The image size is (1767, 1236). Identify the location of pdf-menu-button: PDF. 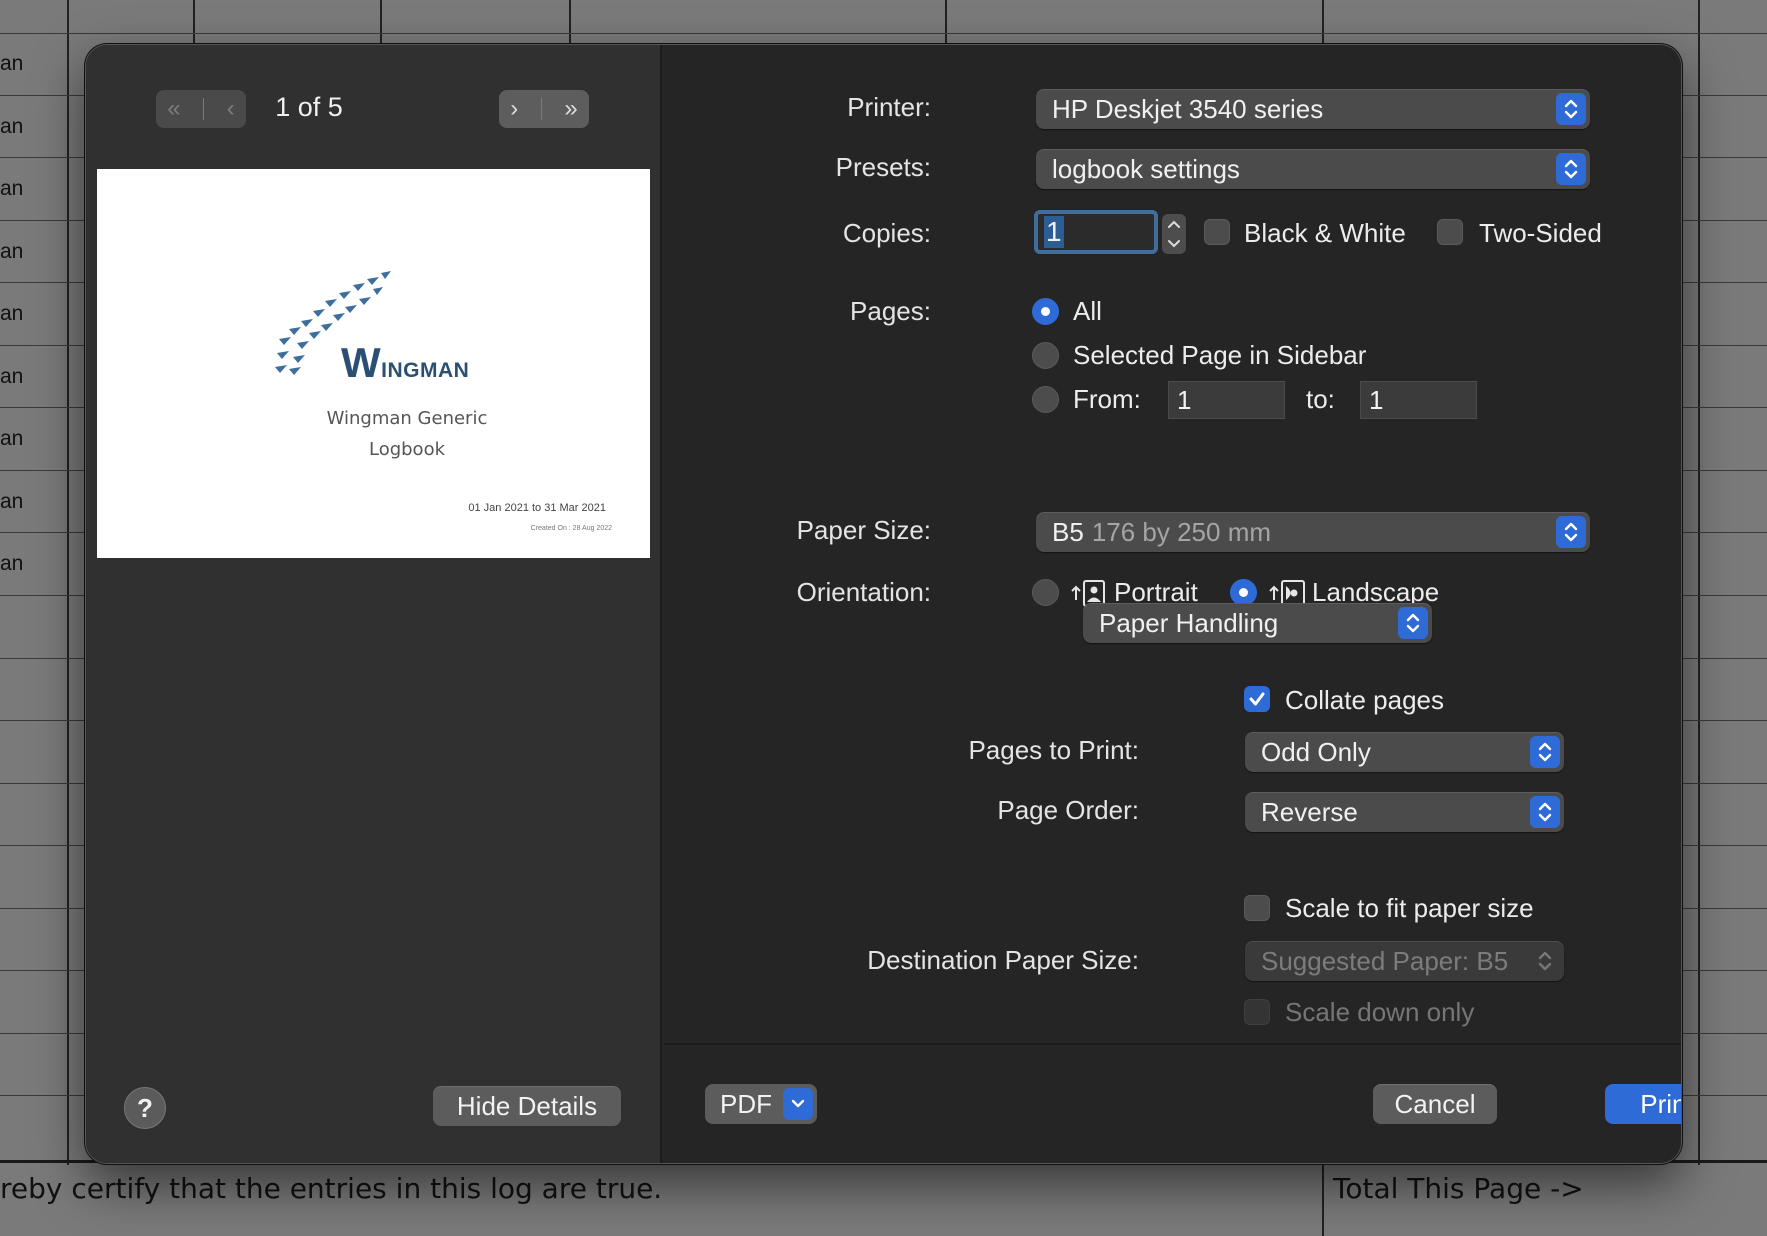
(761, 1104).